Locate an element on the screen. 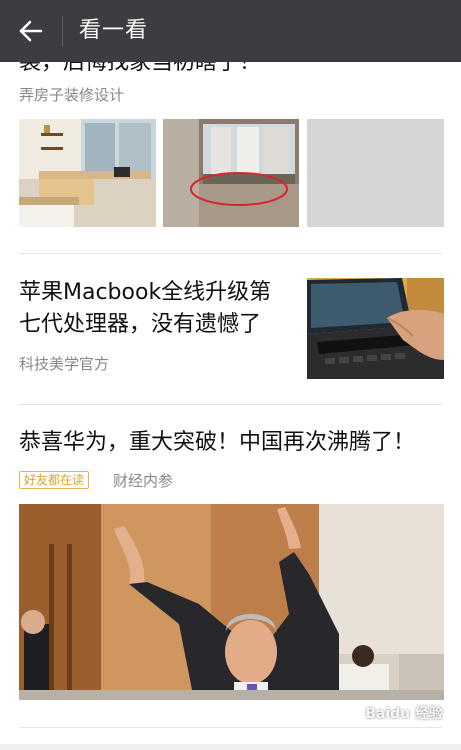  arrow-left-icon is located at coordinates (31, 31).